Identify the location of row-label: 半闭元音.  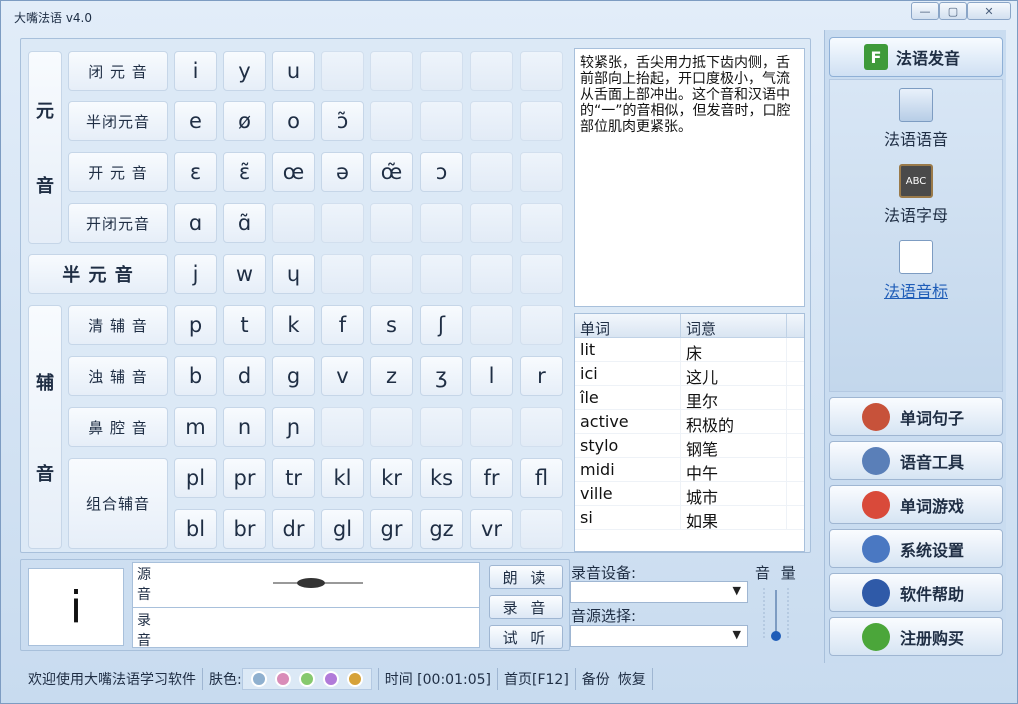
(118, 121).